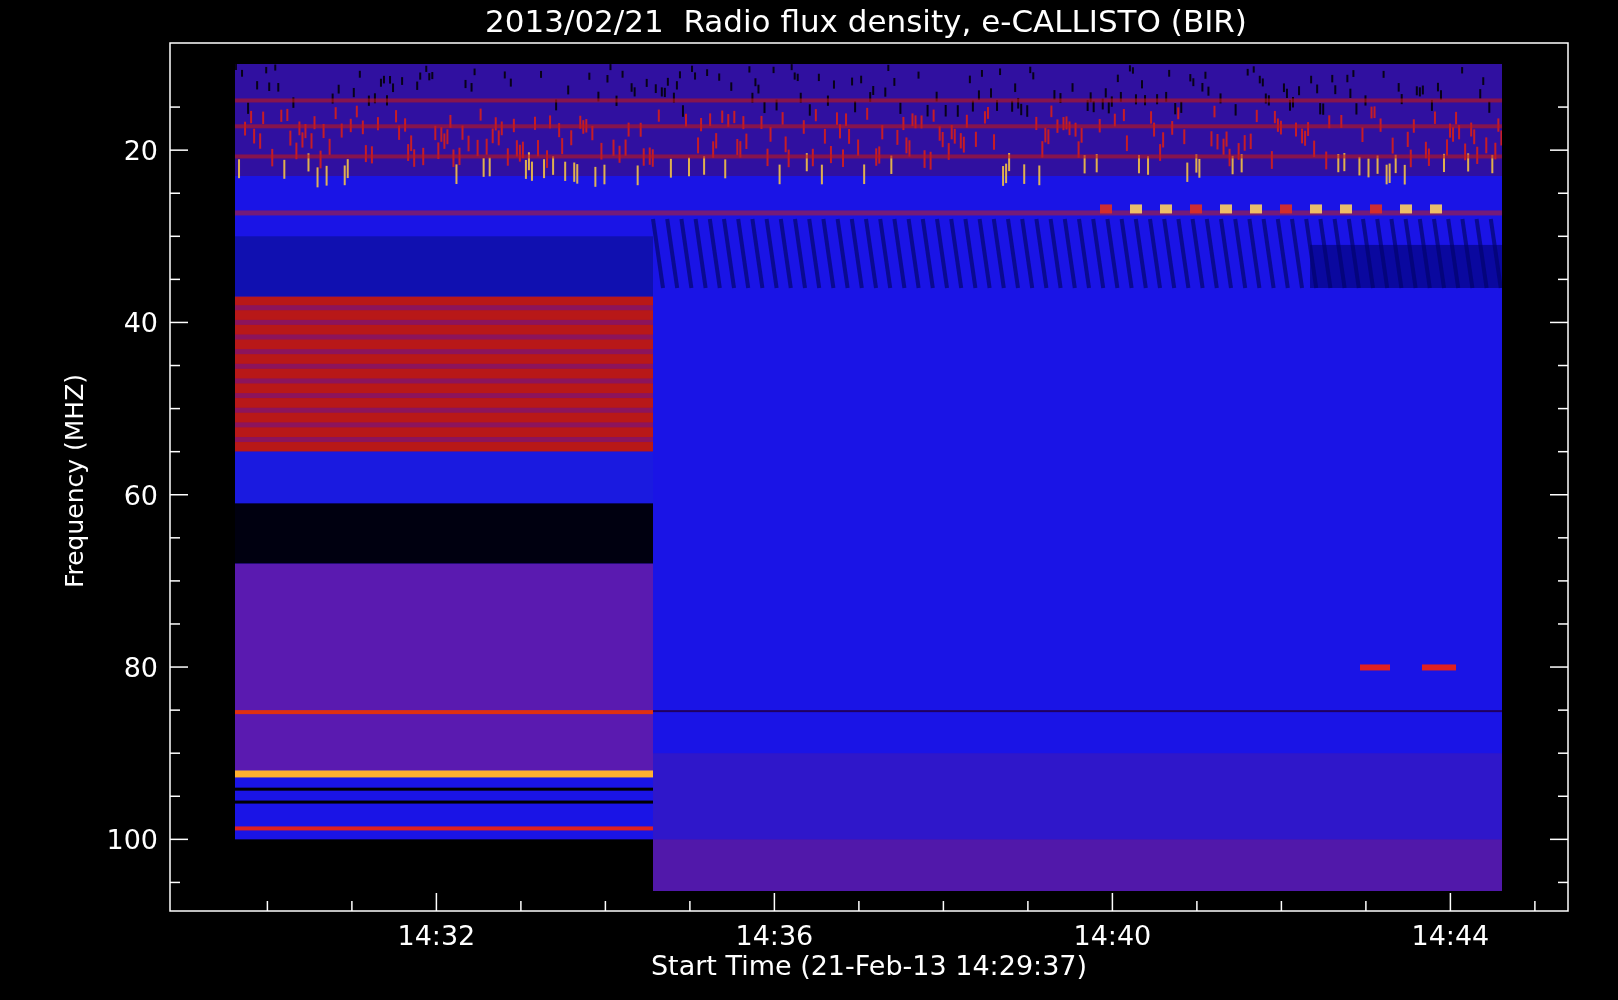 The width and height of the screenshot is (1618, 1000). What do you see at coordinates (774, 935) in the screenshot?
I see `x-tick-label: 14:36` at bounding box center [774, 935].